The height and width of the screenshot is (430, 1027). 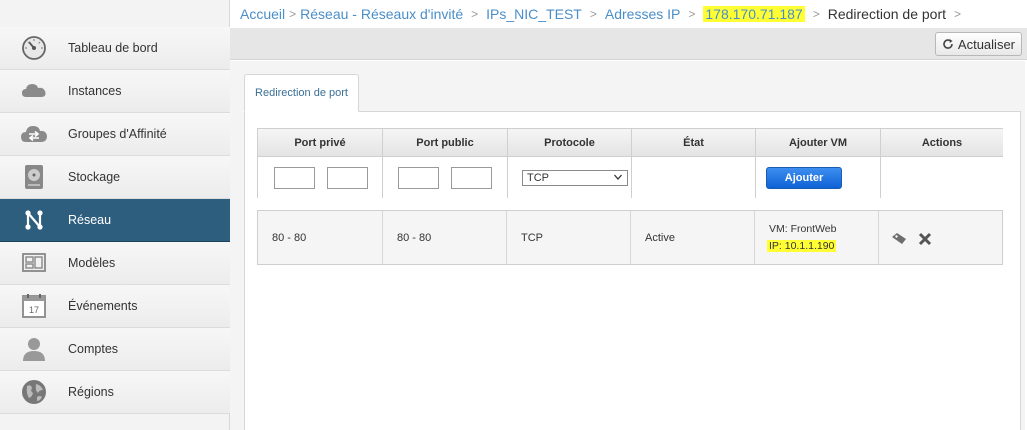 What do you see at coordinates (534, 14) in the screenshot?
I see `breadcrumb-network-name: IPs_NIC_TEST` at bounding box center [534, 14].